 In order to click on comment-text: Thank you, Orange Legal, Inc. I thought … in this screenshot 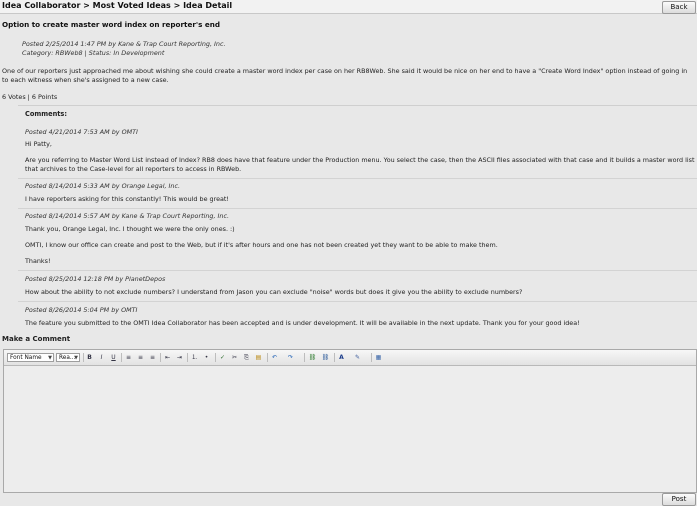, I will do `click(130, 229)`.